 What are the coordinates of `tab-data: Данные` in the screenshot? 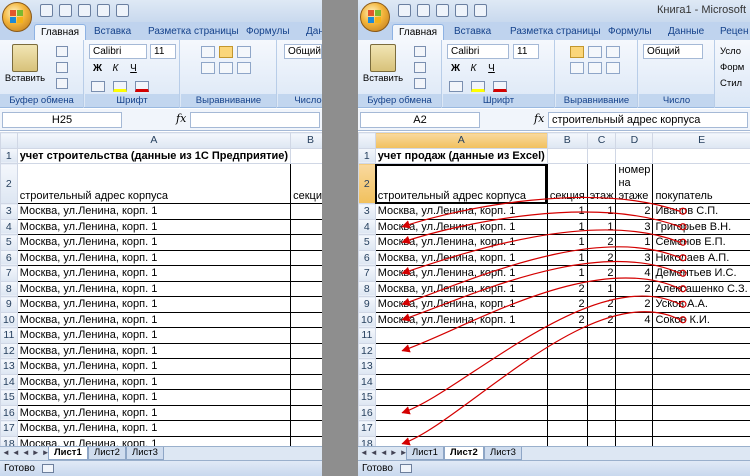 It's located at (686, 32).